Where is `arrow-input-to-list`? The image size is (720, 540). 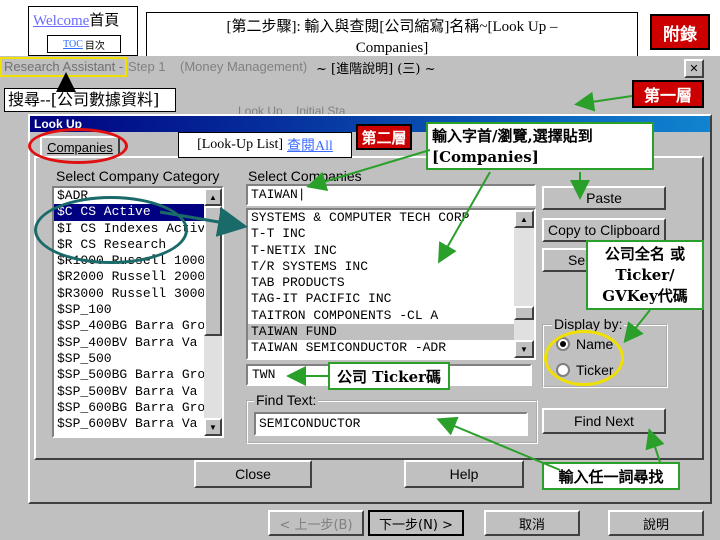
arrow-input-to-list is located at coordinates (464, 217).